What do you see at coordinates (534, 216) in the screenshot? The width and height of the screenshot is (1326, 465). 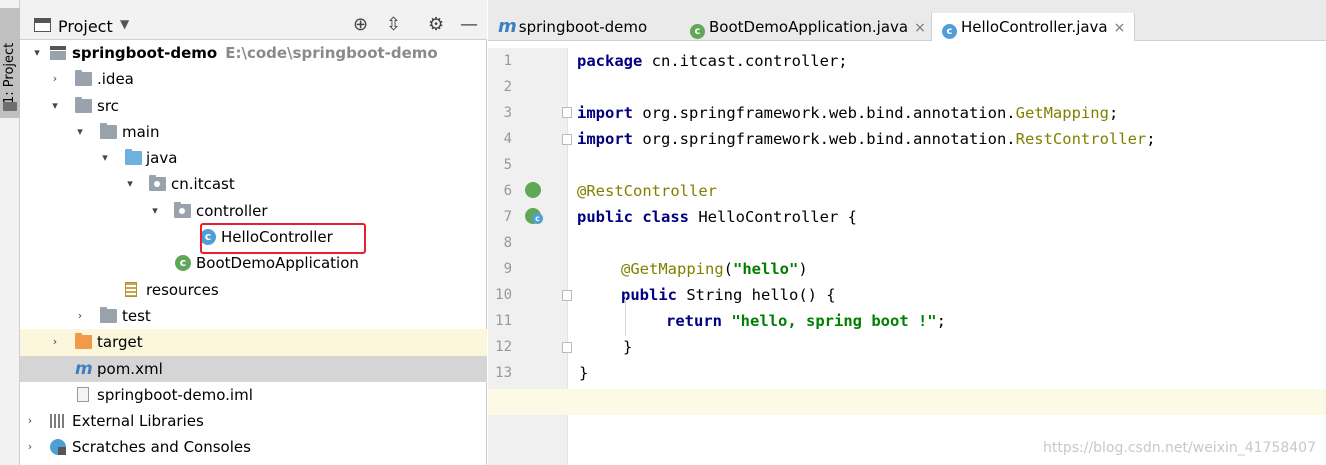 I see `spring-class-icon` at bounding box center [534, 216].